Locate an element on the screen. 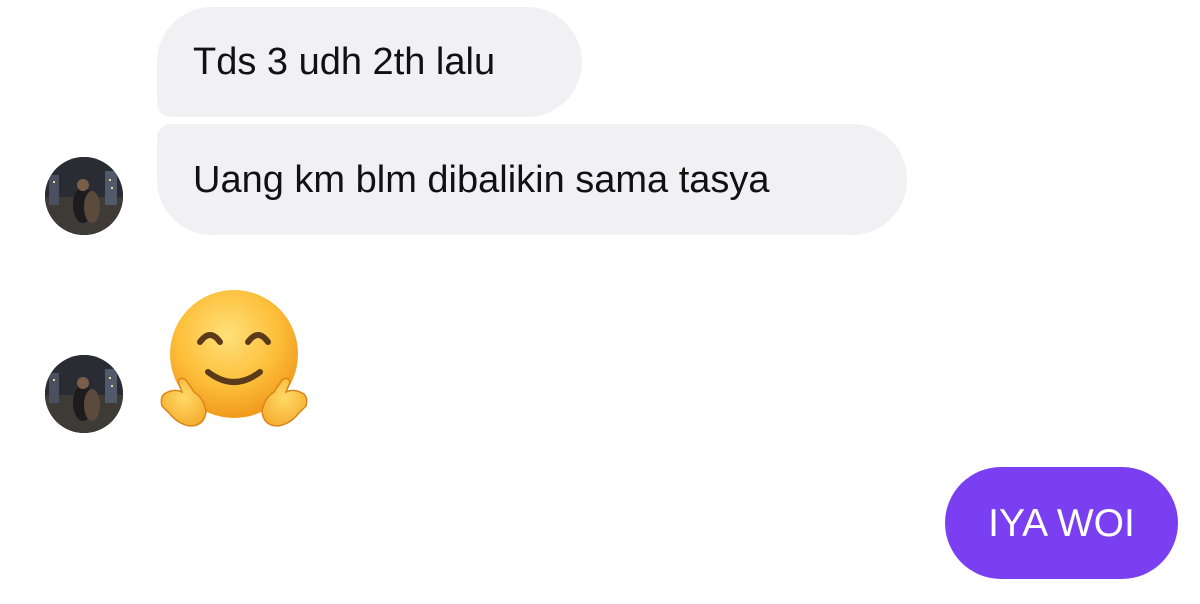 The height and width of the screenshot is (604, 1200). outgoing-message-bubble: IYA WOI is located at coordinates (1061, 523).